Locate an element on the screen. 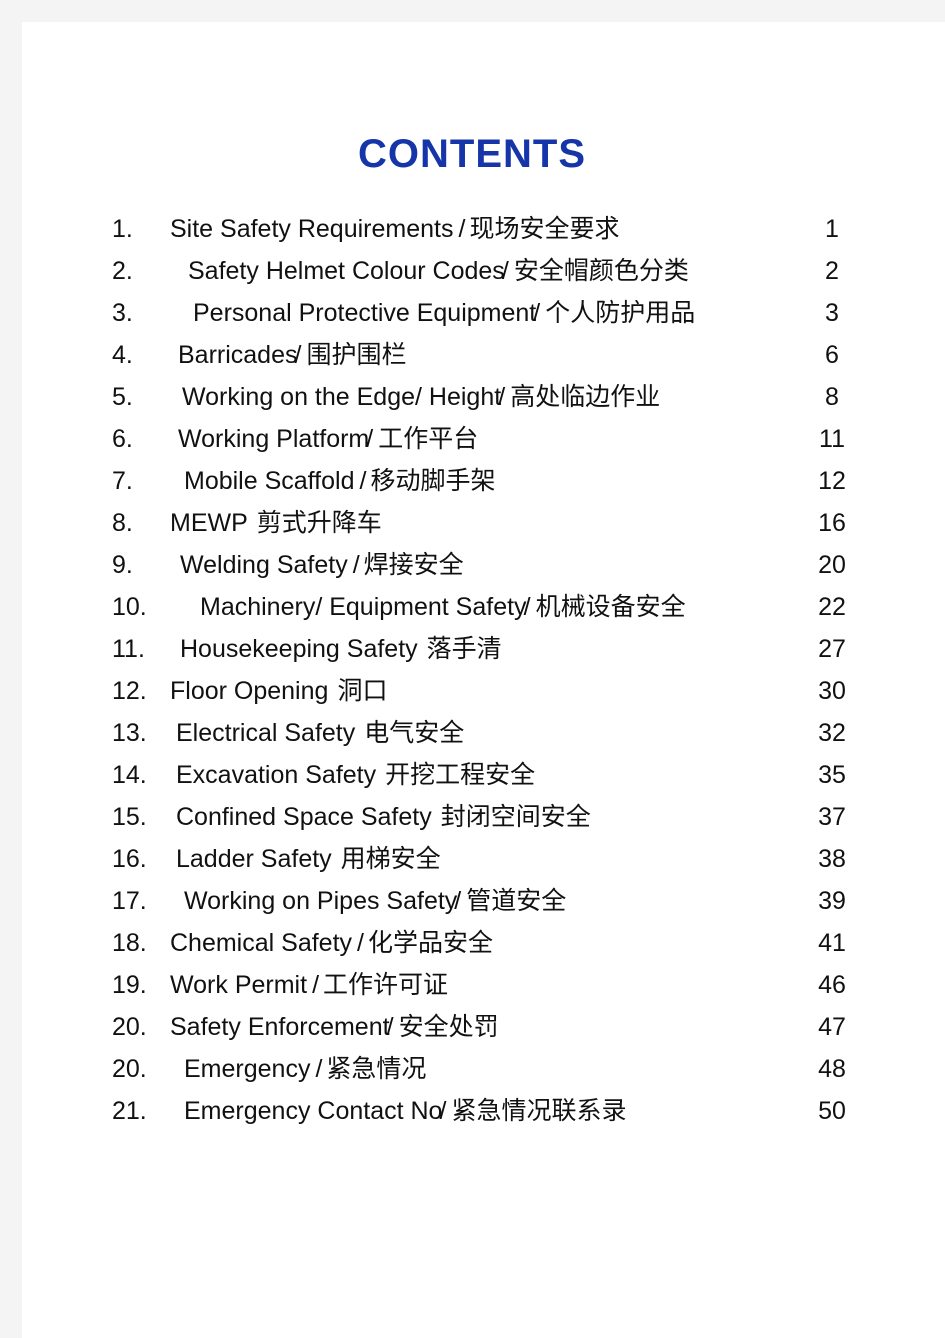  toc-entry-page-number: 6 is located at coordinates (832, 355).